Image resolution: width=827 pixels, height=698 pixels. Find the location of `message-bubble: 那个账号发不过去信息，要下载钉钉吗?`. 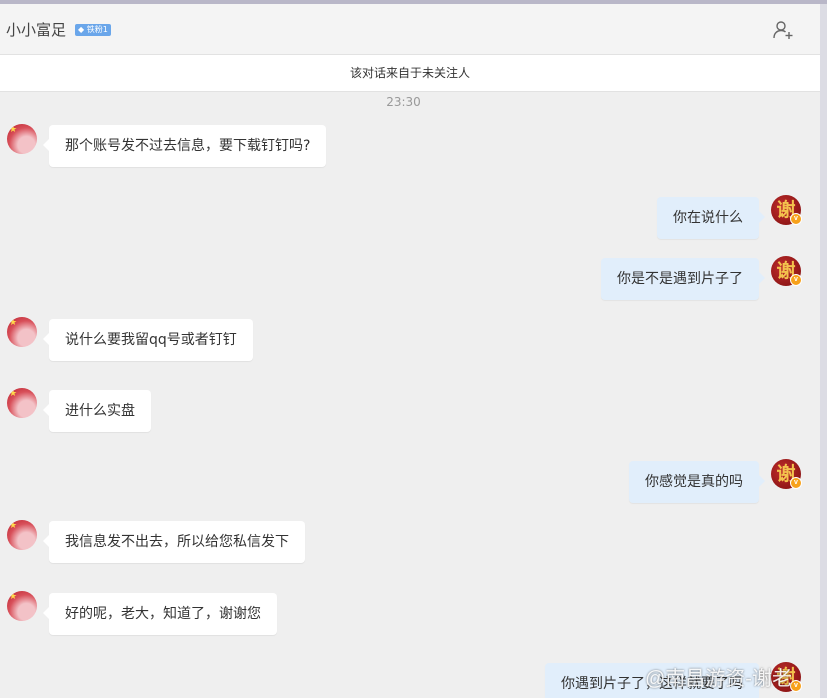

message-bubble: 那个账号发不过去信息，要下载钉钉吗? is located at coordinates (184, 146).